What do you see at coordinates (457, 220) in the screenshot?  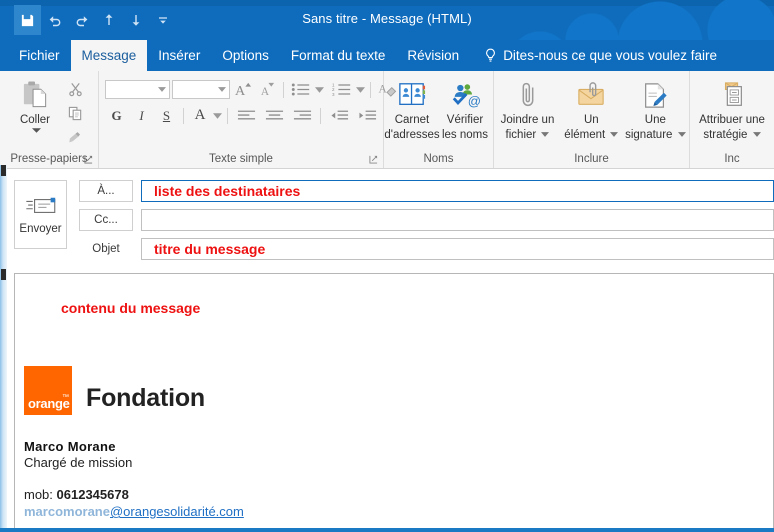 I see `cc-input` at bounding box center [457, 220].